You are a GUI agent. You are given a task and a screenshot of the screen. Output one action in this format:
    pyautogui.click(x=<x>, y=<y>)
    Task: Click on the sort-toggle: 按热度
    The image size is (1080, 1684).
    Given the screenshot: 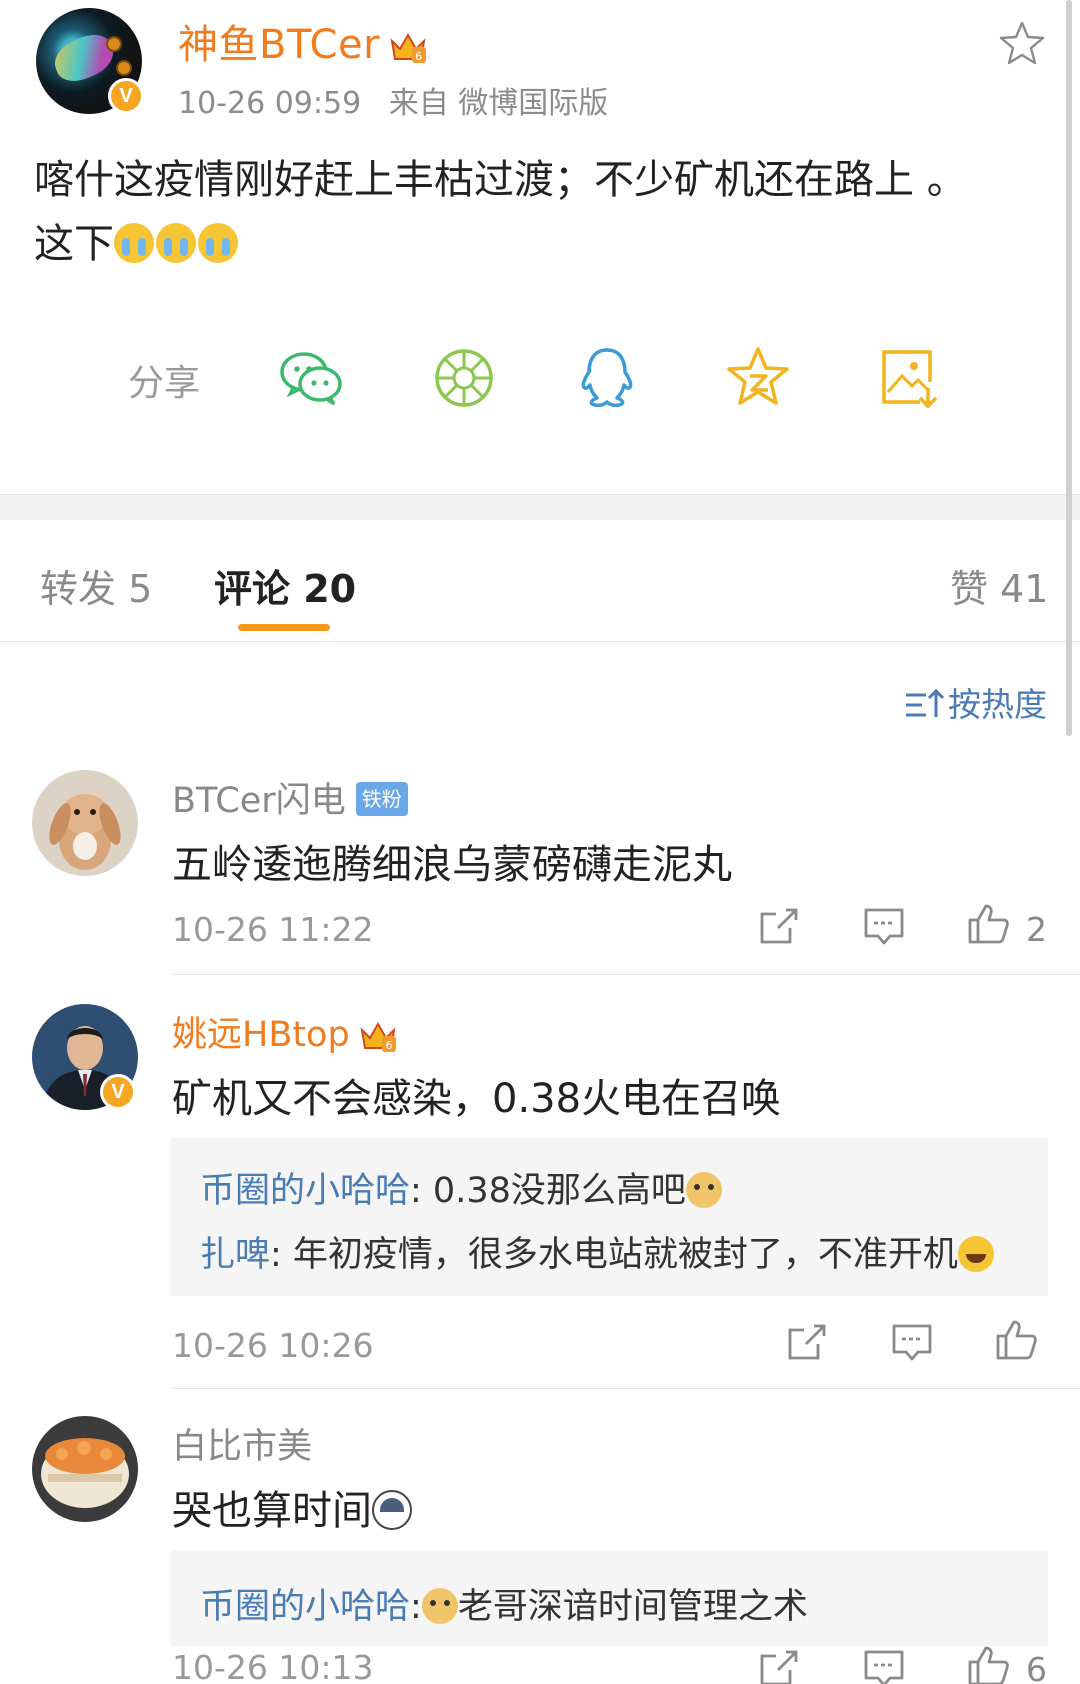 What is the action you would take?
    pyautogui.click(x=975, y=701)
    